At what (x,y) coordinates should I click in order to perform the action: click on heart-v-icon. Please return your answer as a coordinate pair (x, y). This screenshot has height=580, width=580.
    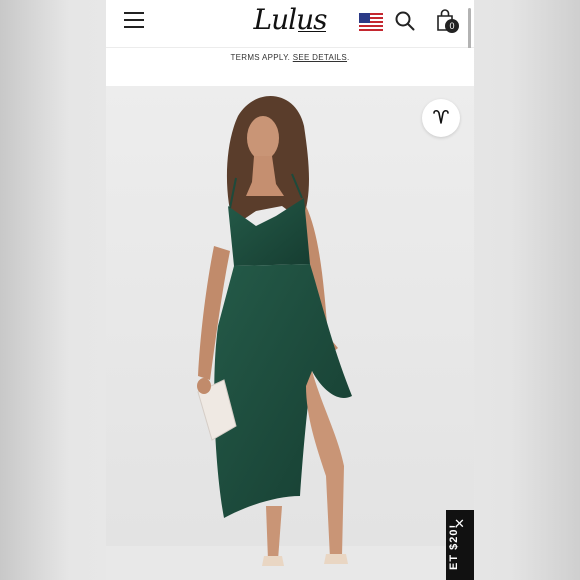
    Looking at the image, I should click on (441, 116).